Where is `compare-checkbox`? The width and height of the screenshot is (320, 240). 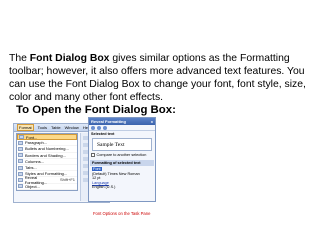 compare-checkbox is located at coordinates (93, 155).